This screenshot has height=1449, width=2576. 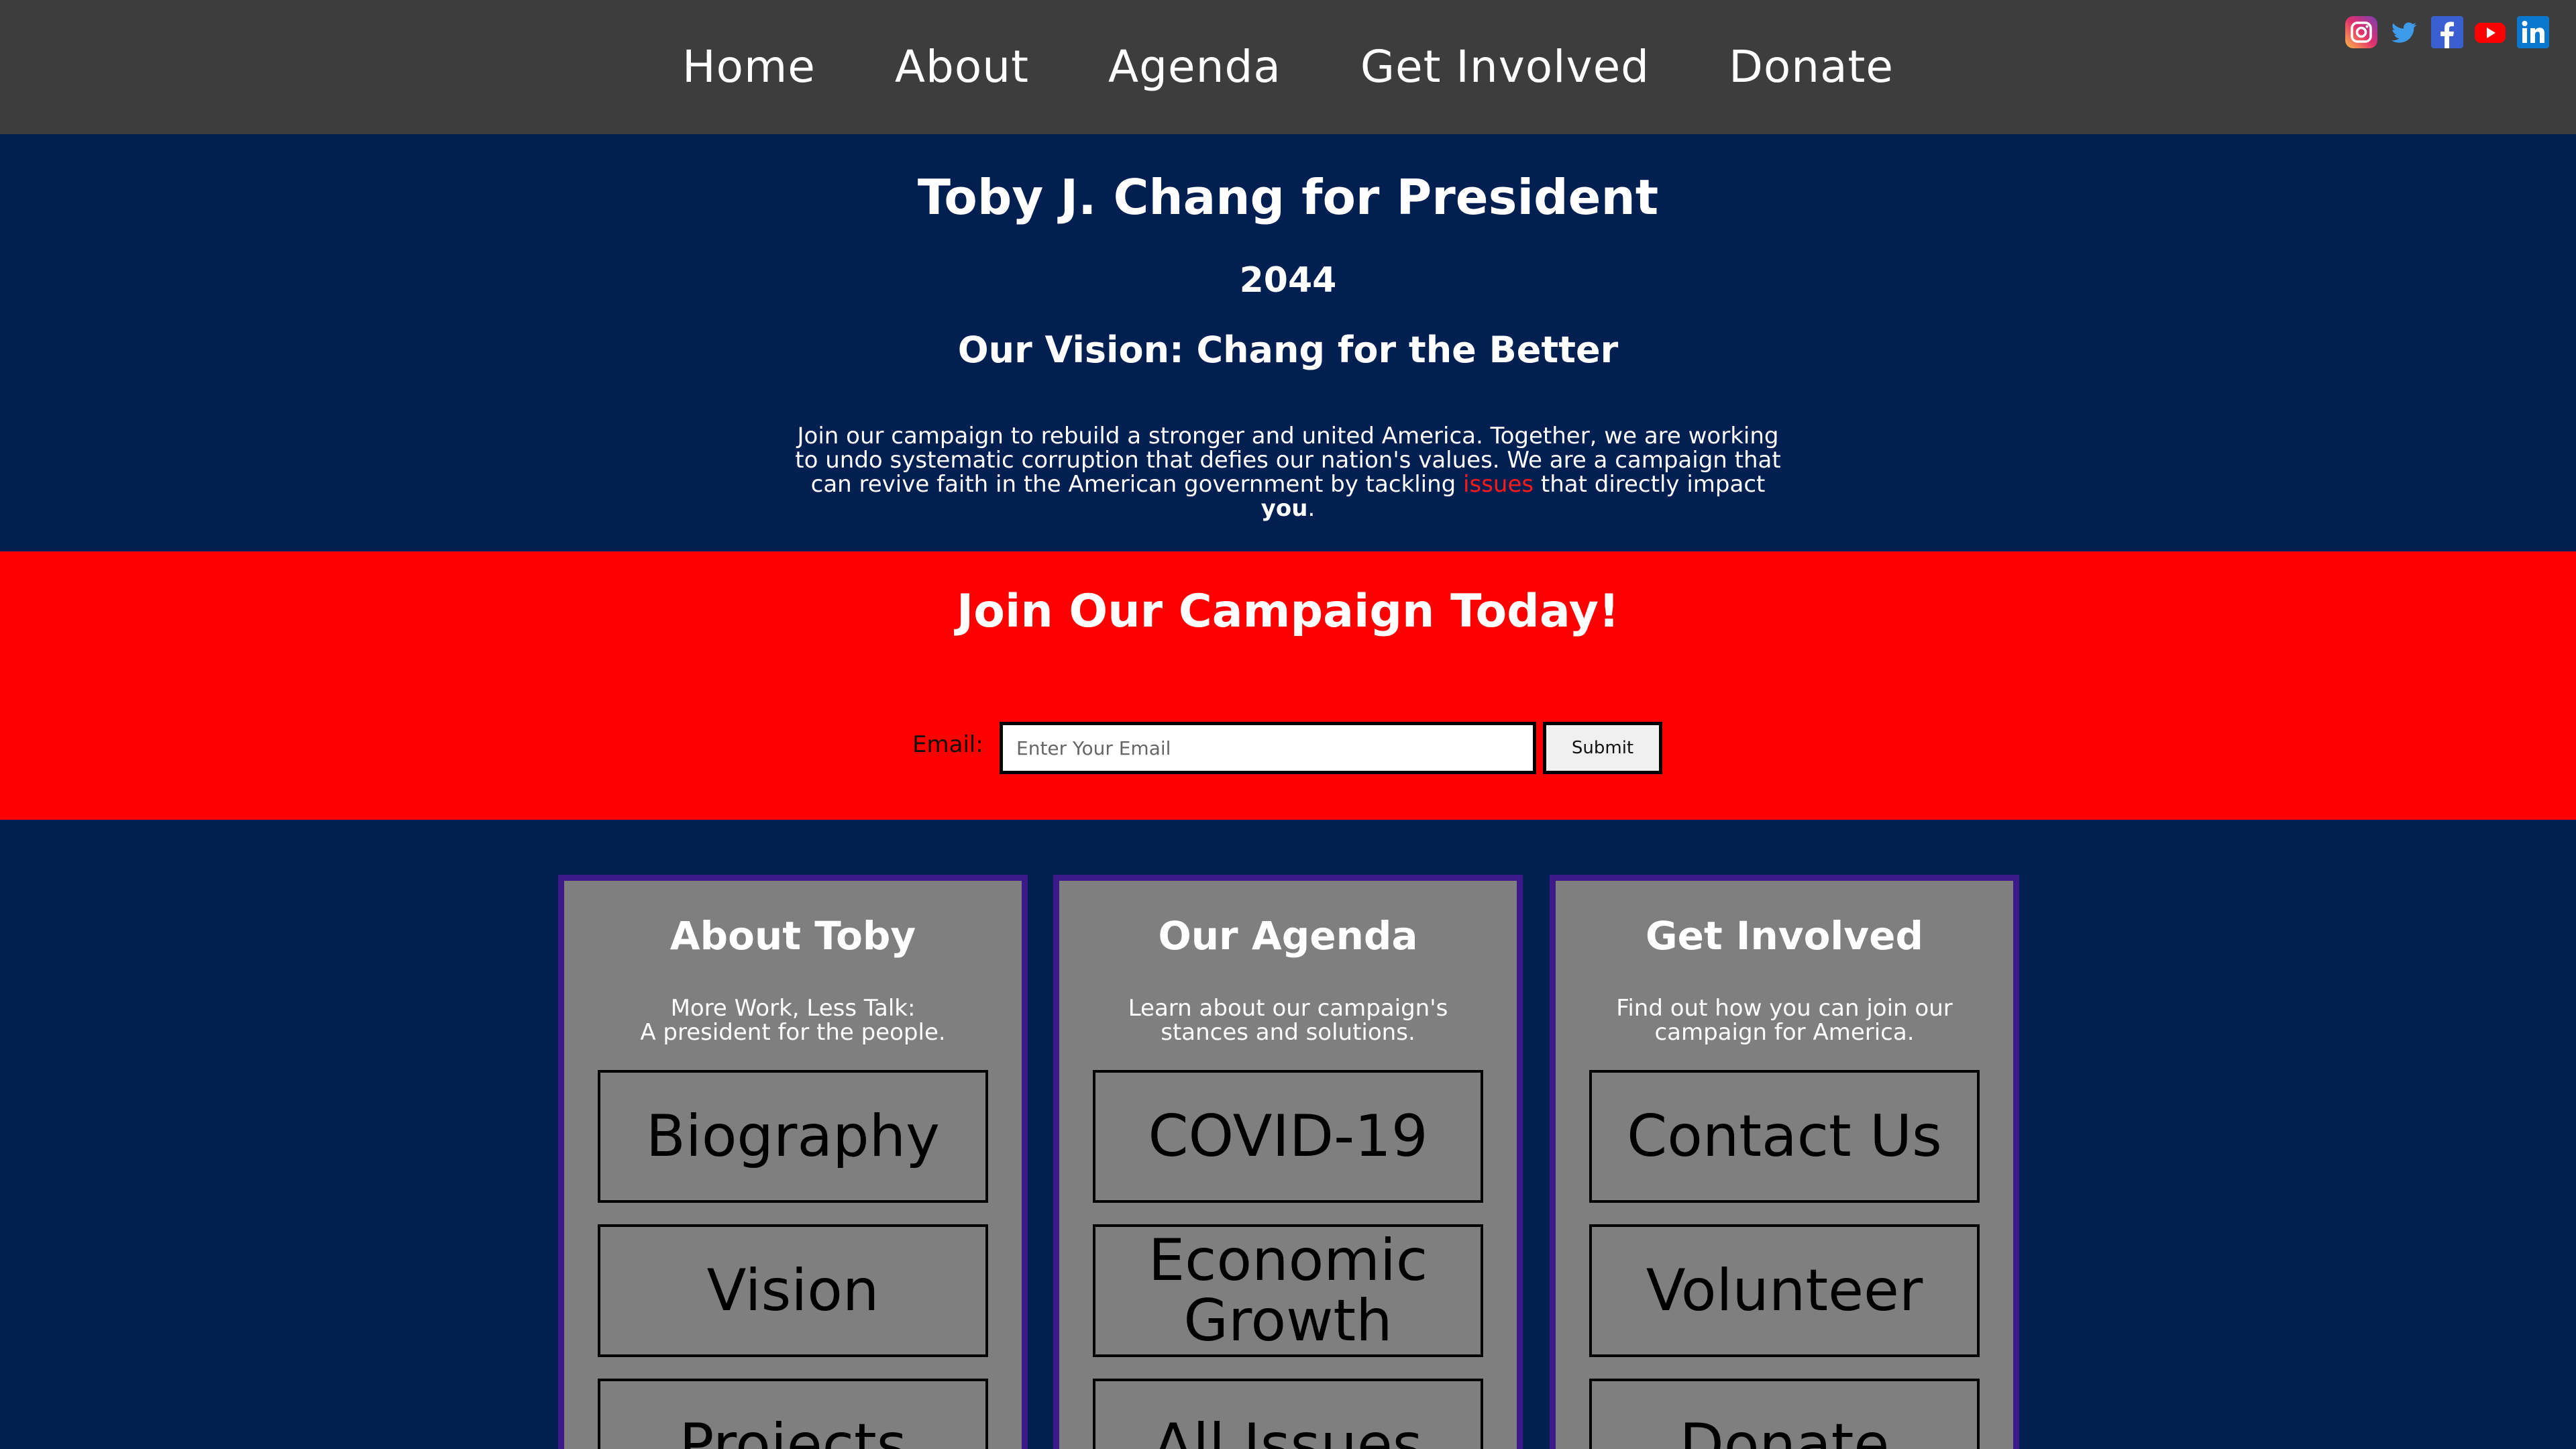 What do you see at coordinates (1288, 611) in the screenshot?
I see `join-heading: Join Our Campaign Today!` at bounding box center [1288, 611].